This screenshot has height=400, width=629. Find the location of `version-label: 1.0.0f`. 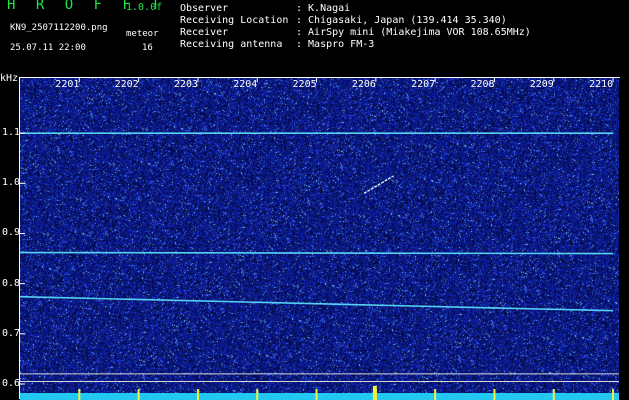

version-label: 1.0.0f is located at coordinates (144, 7).